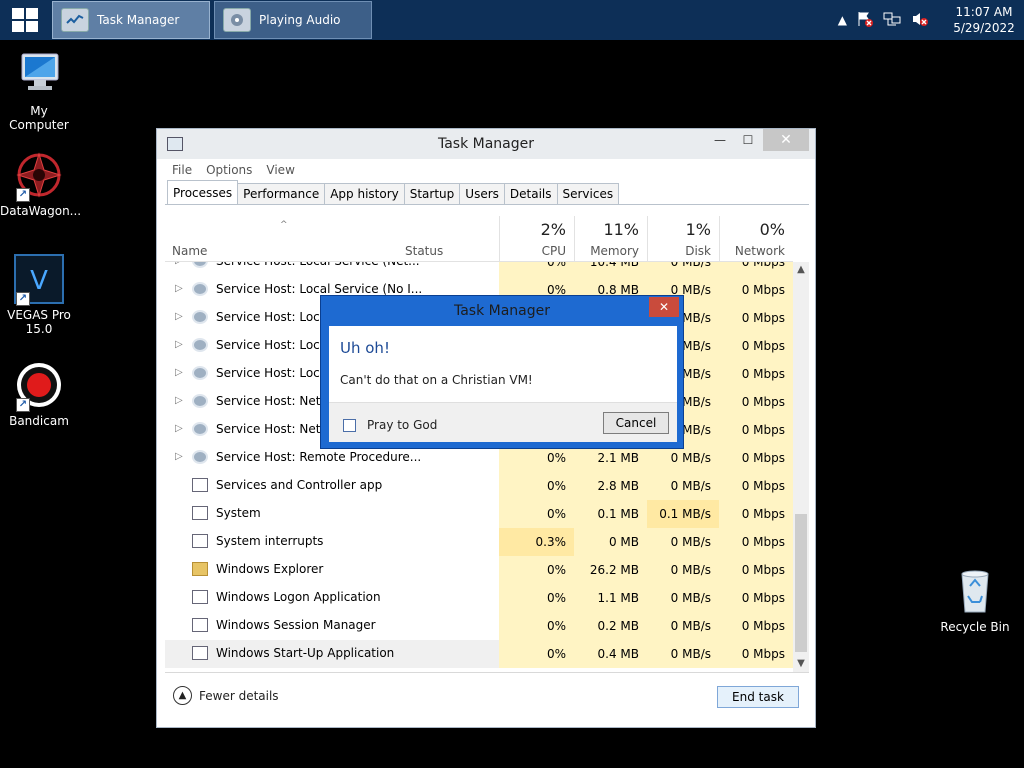 This screenshot has height=768, width=1024. I want to click on pray-checkbox-label: Pray to God, so click(402, 425).